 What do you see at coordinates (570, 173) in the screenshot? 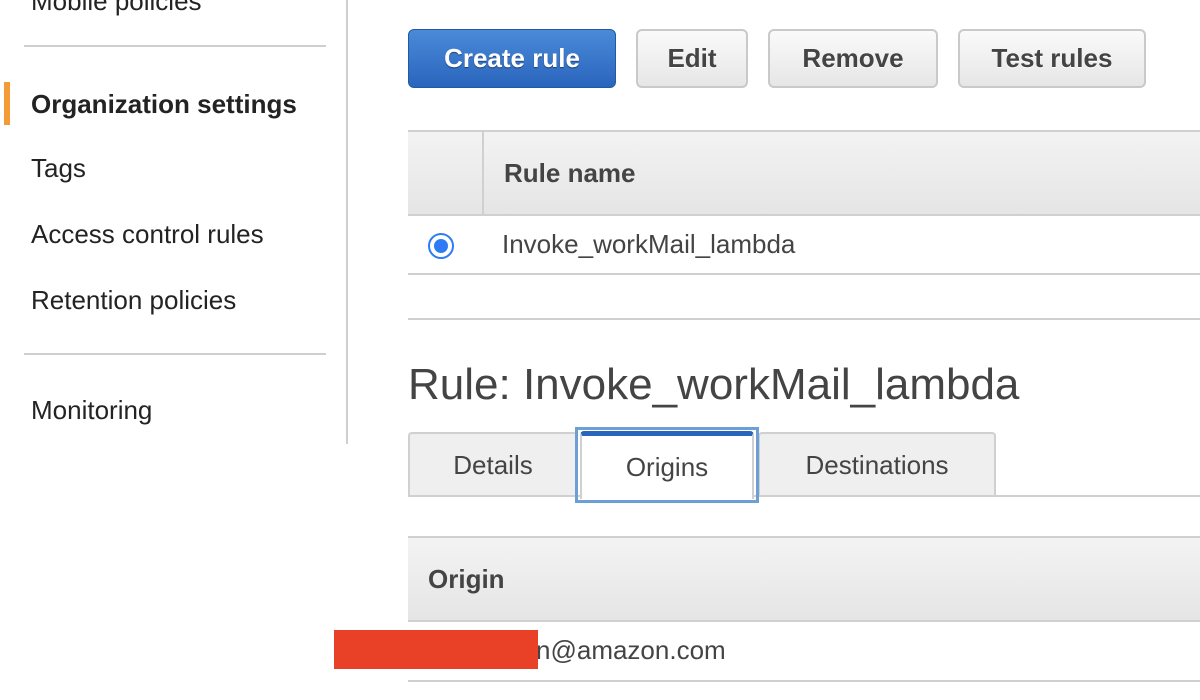
I see `column-header-rule-name: Rule name` at bounding box center [570, 173].